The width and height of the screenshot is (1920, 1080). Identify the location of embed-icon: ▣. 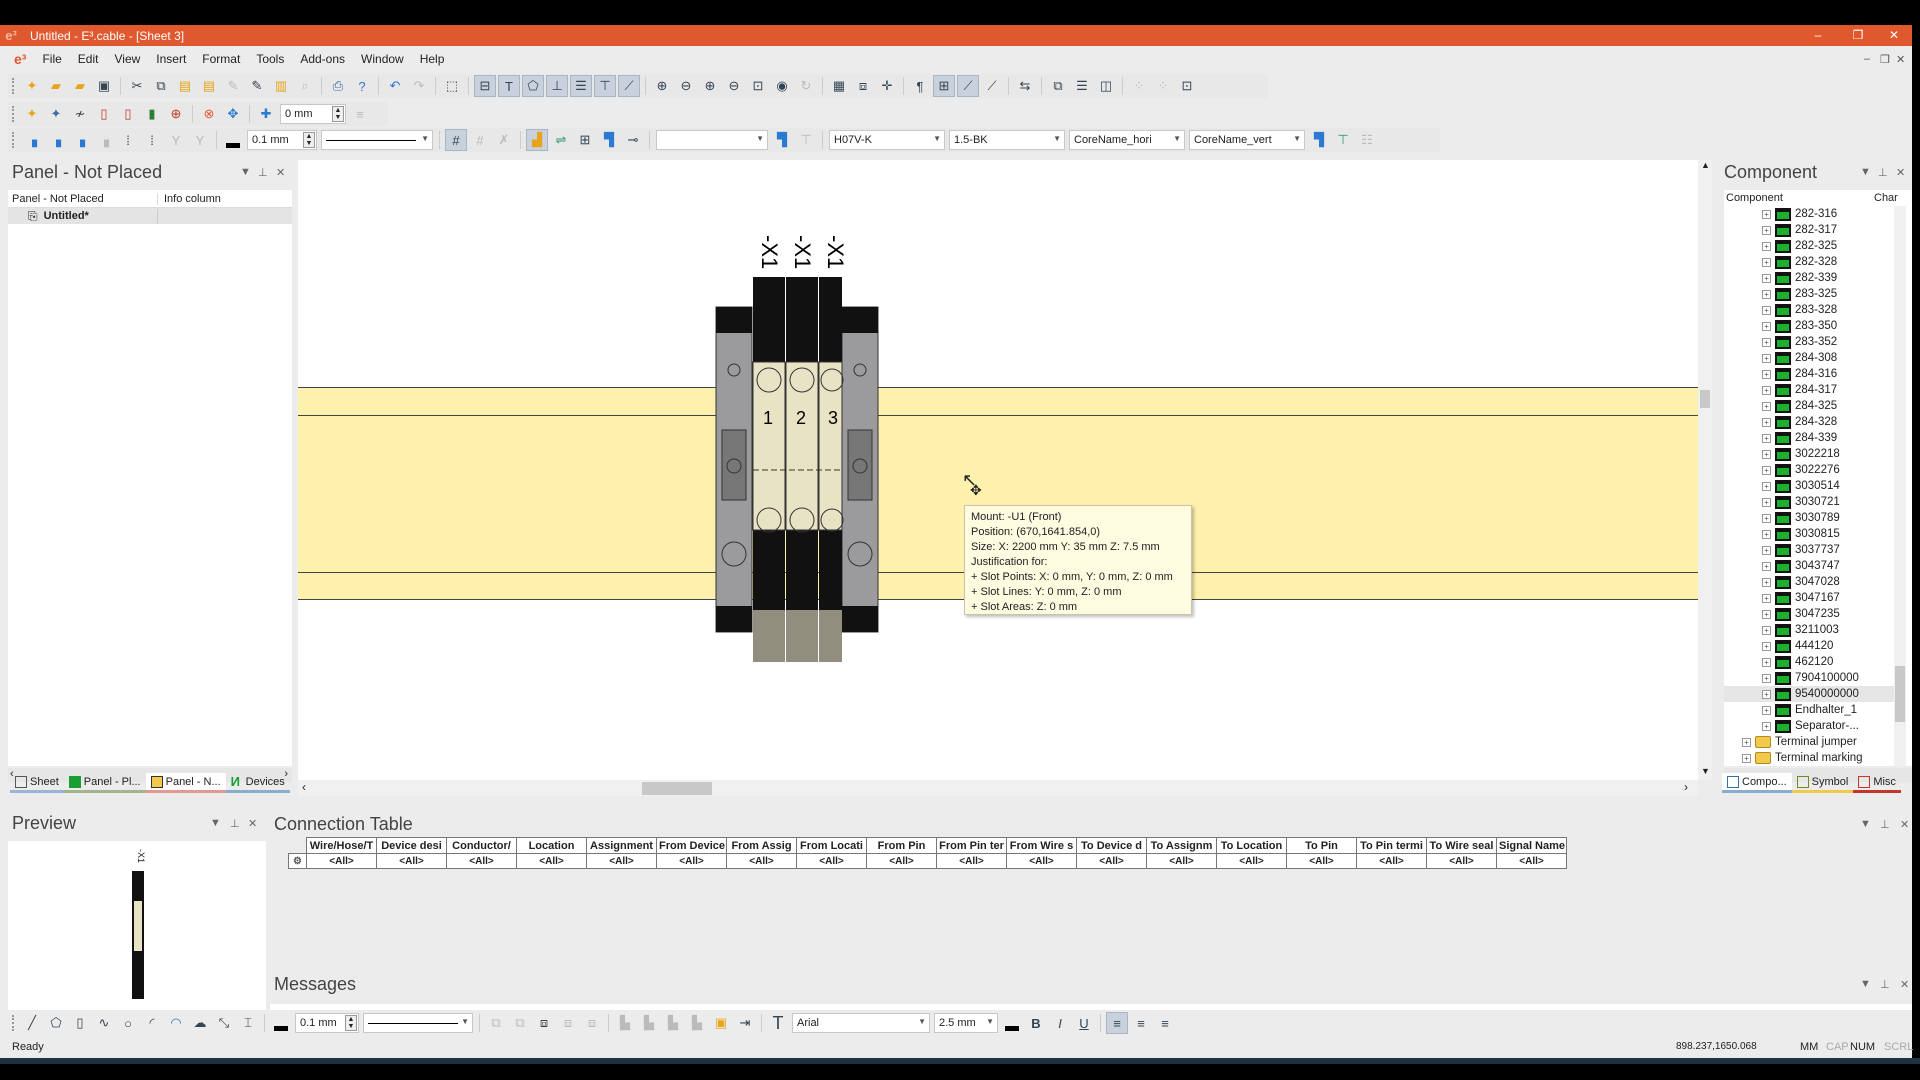
(721, 1023).